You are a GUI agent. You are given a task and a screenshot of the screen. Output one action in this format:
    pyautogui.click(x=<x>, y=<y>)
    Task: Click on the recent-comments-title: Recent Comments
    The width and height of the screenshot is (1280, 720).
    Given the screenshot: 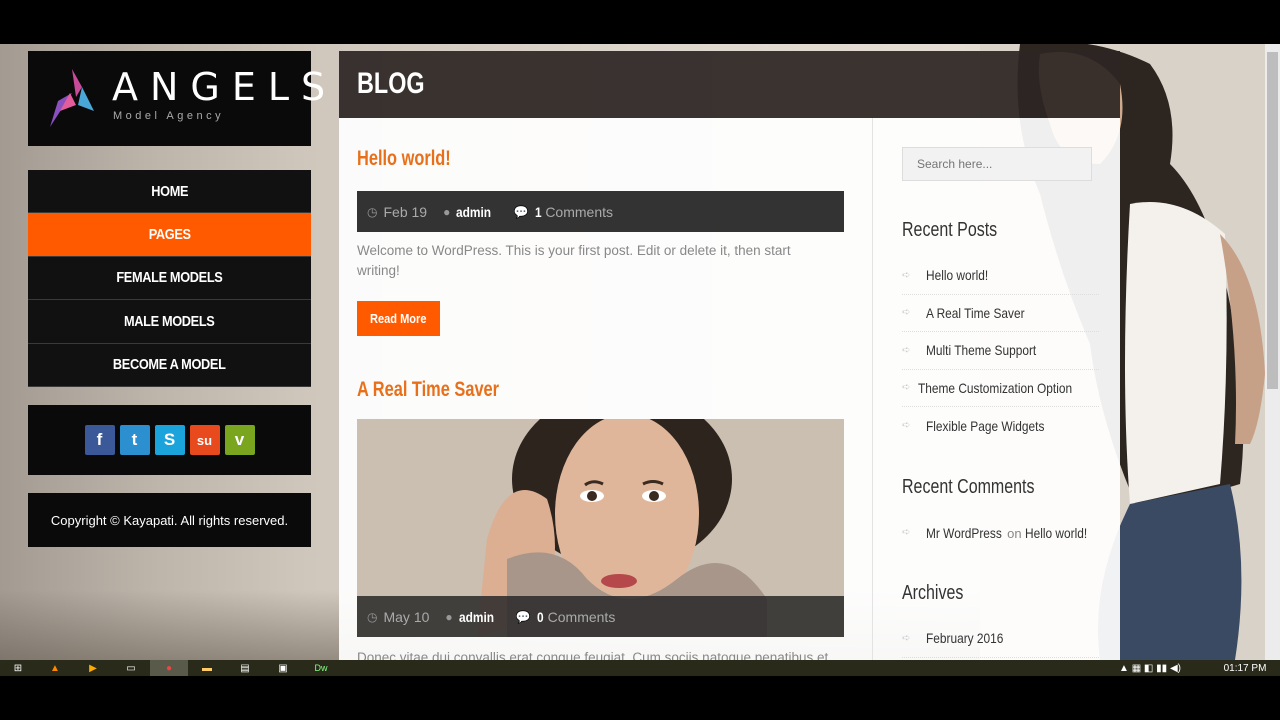 What is the action you would take?
    pyautogui.click(x=968, y=487)
    